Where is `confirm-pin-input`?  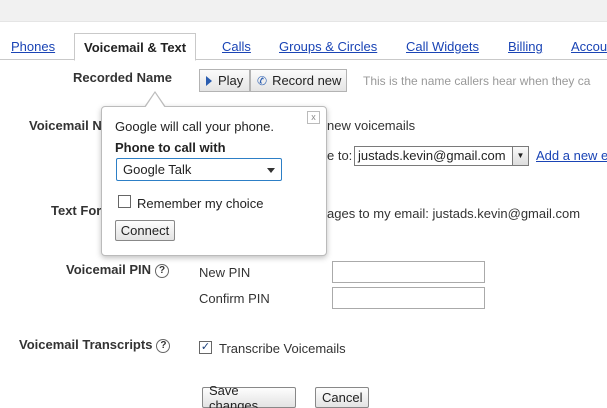
confirm-pin-input is located at coordinates (408, 298).